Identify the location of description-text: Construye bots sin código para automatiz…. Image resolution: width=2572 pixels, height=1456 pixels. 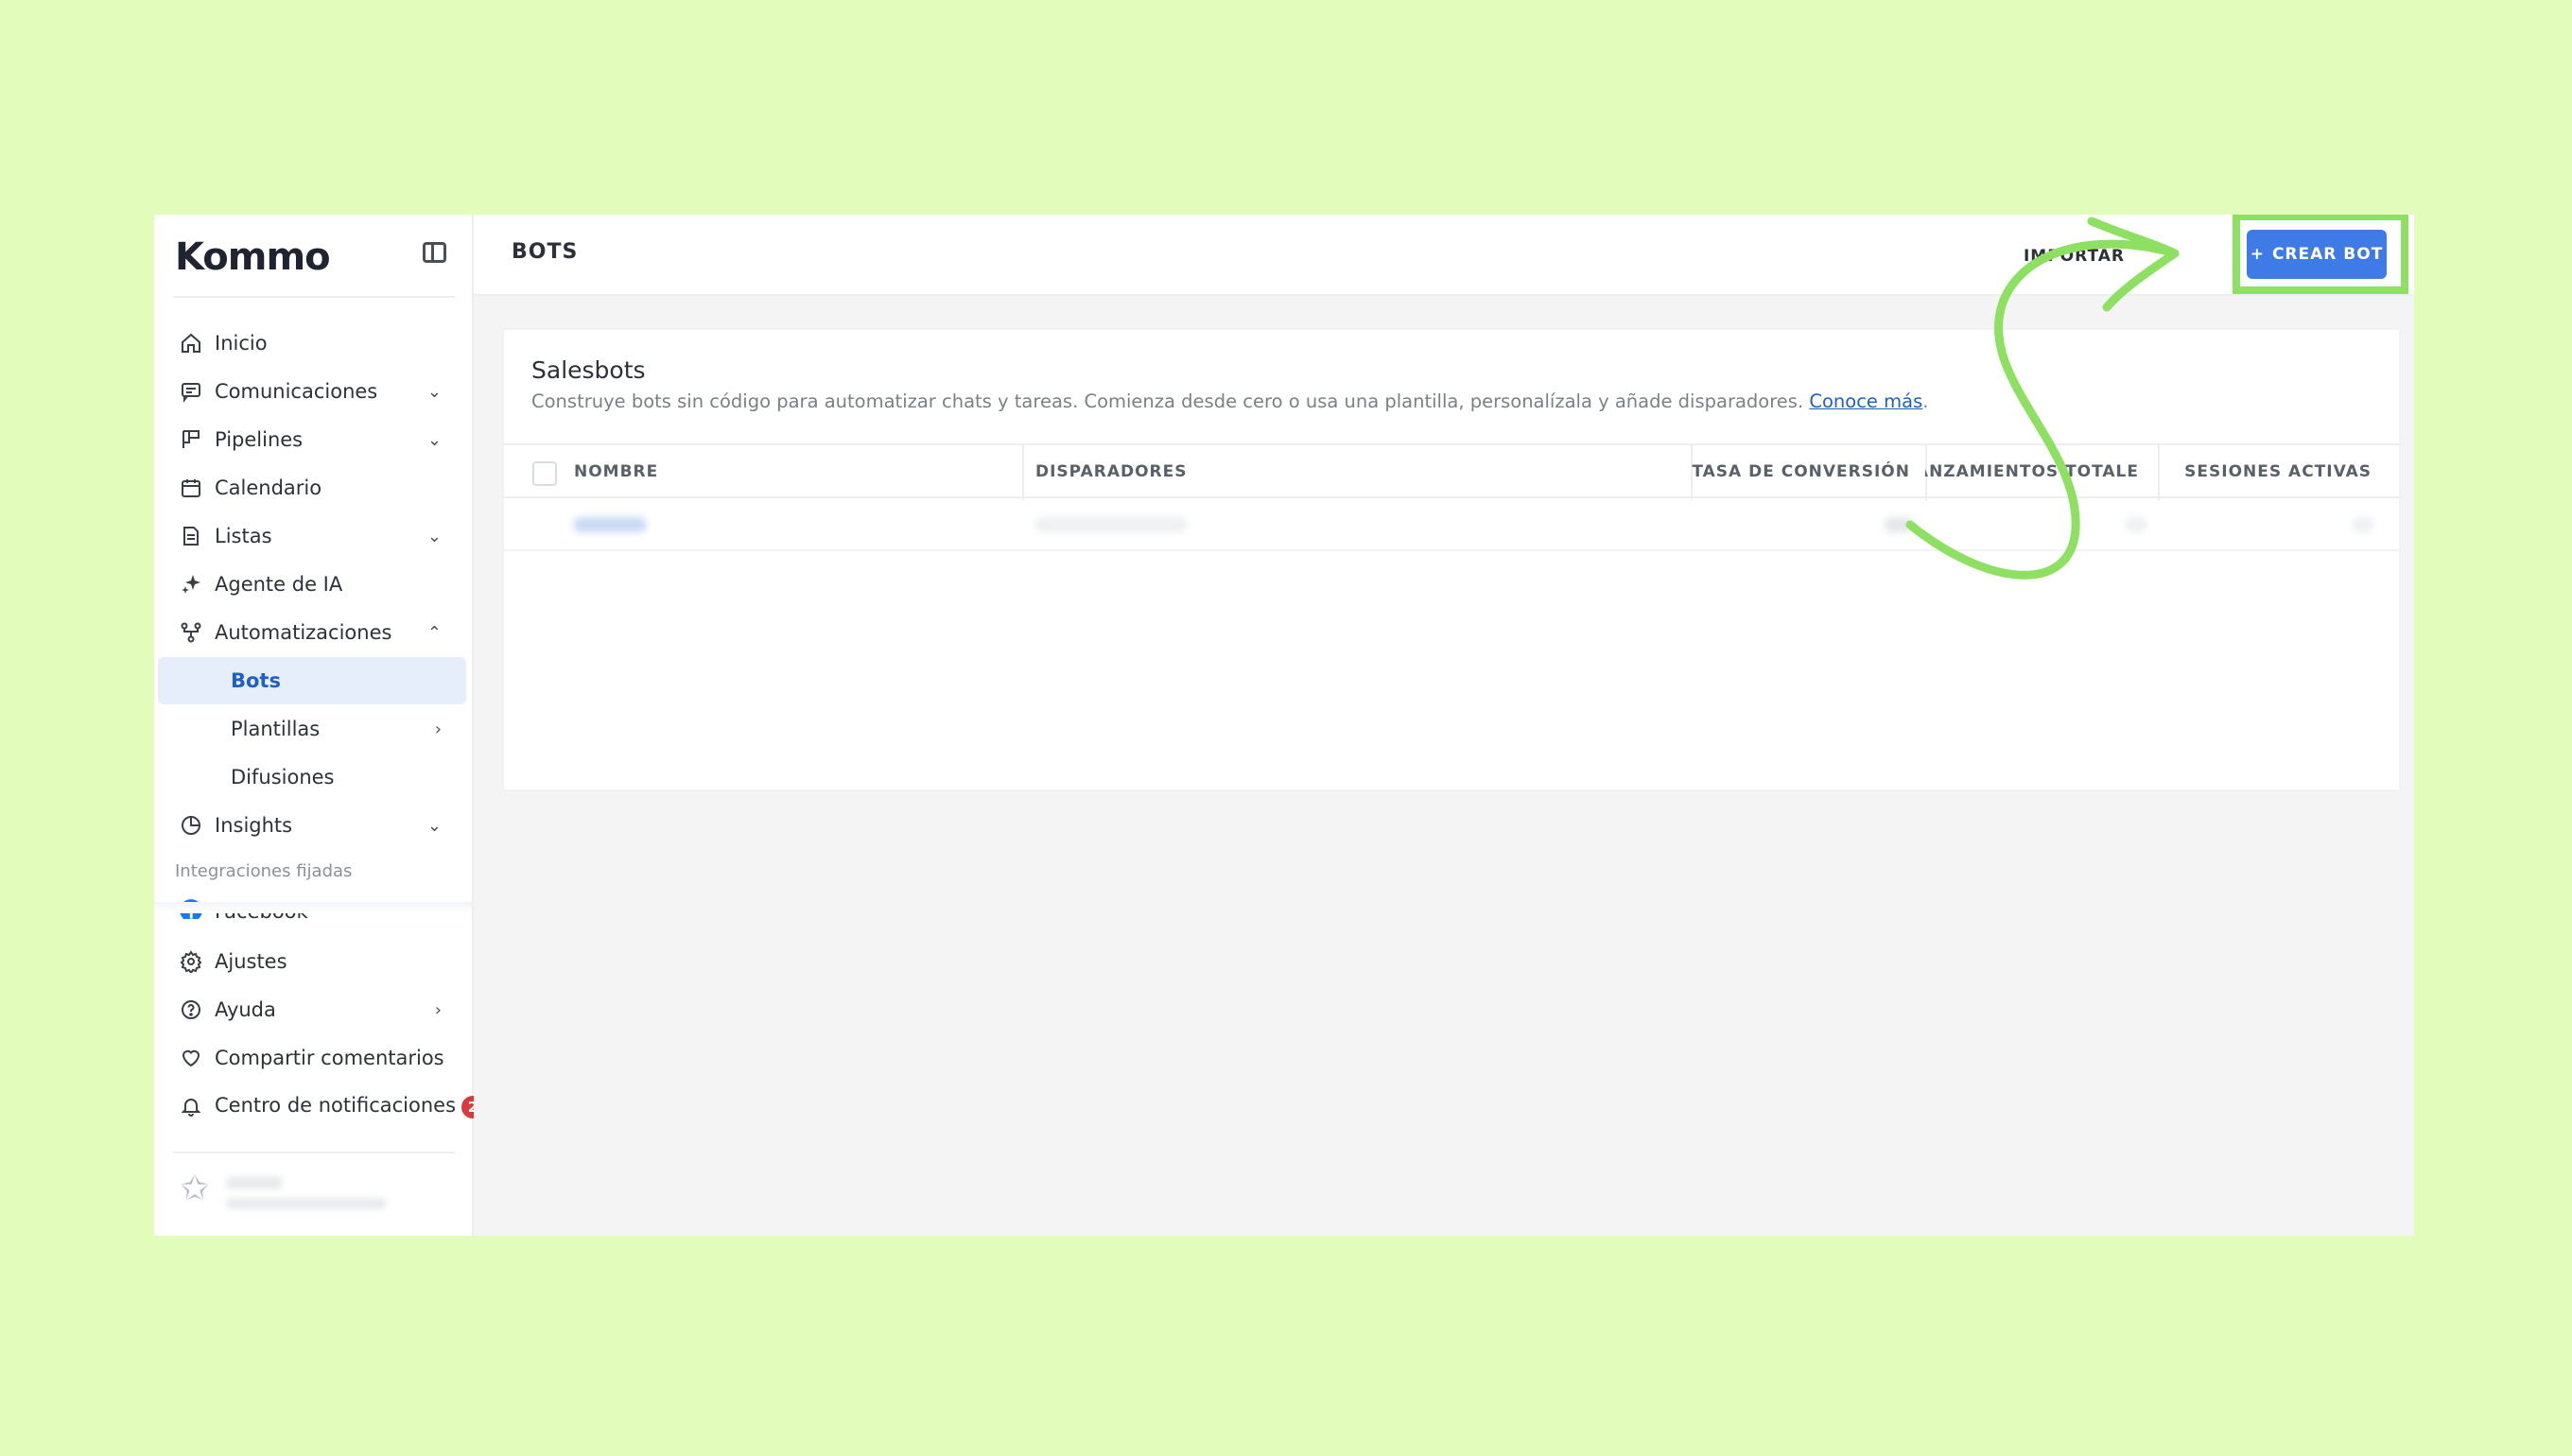
(1167, 401).